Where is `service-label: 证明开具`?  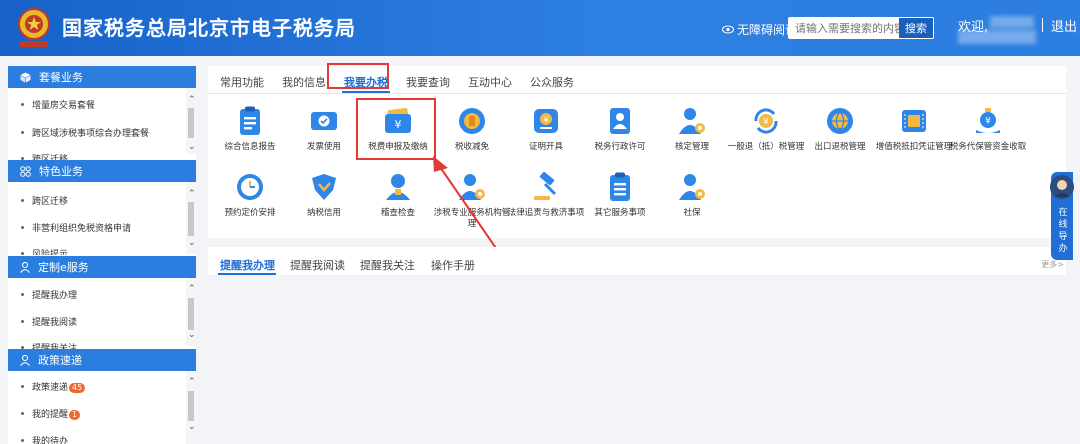
service-label: 证明开具 is located at coordinates (545, 147).